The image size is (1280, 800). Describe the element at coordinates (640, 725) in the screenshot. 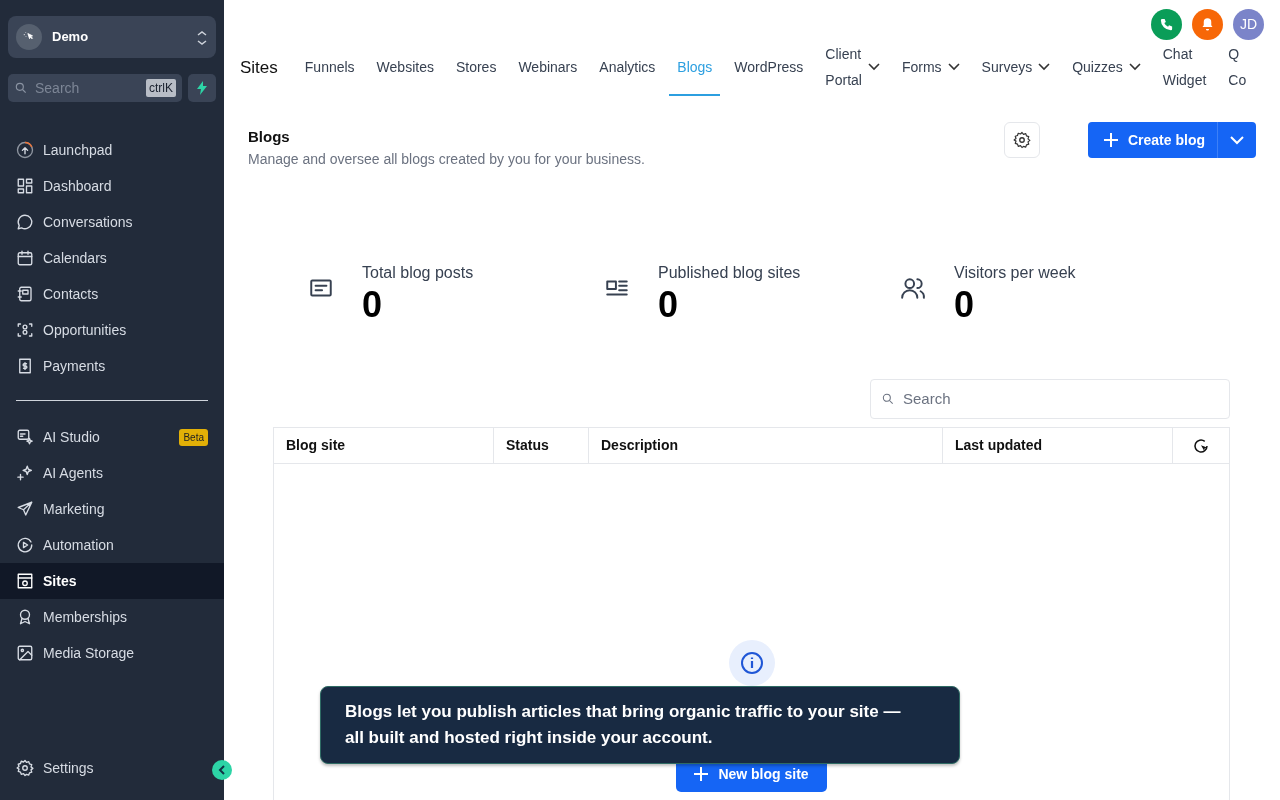

I see `tooltip: Blogs let you publish articles that bring organic traffic to your site — all built and hosted right inside your account.` at that location.